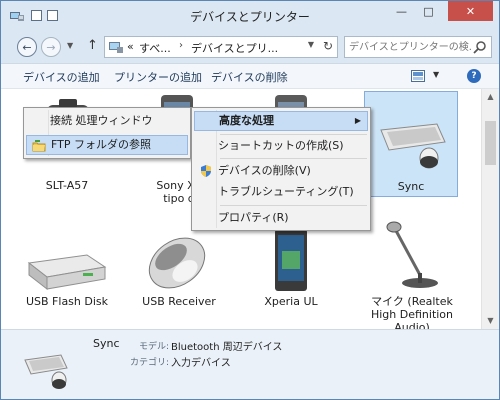 Image resolution: width=500 pixels, height=400 pixels. I want to click on device-label: Sync, so click(411, 186).